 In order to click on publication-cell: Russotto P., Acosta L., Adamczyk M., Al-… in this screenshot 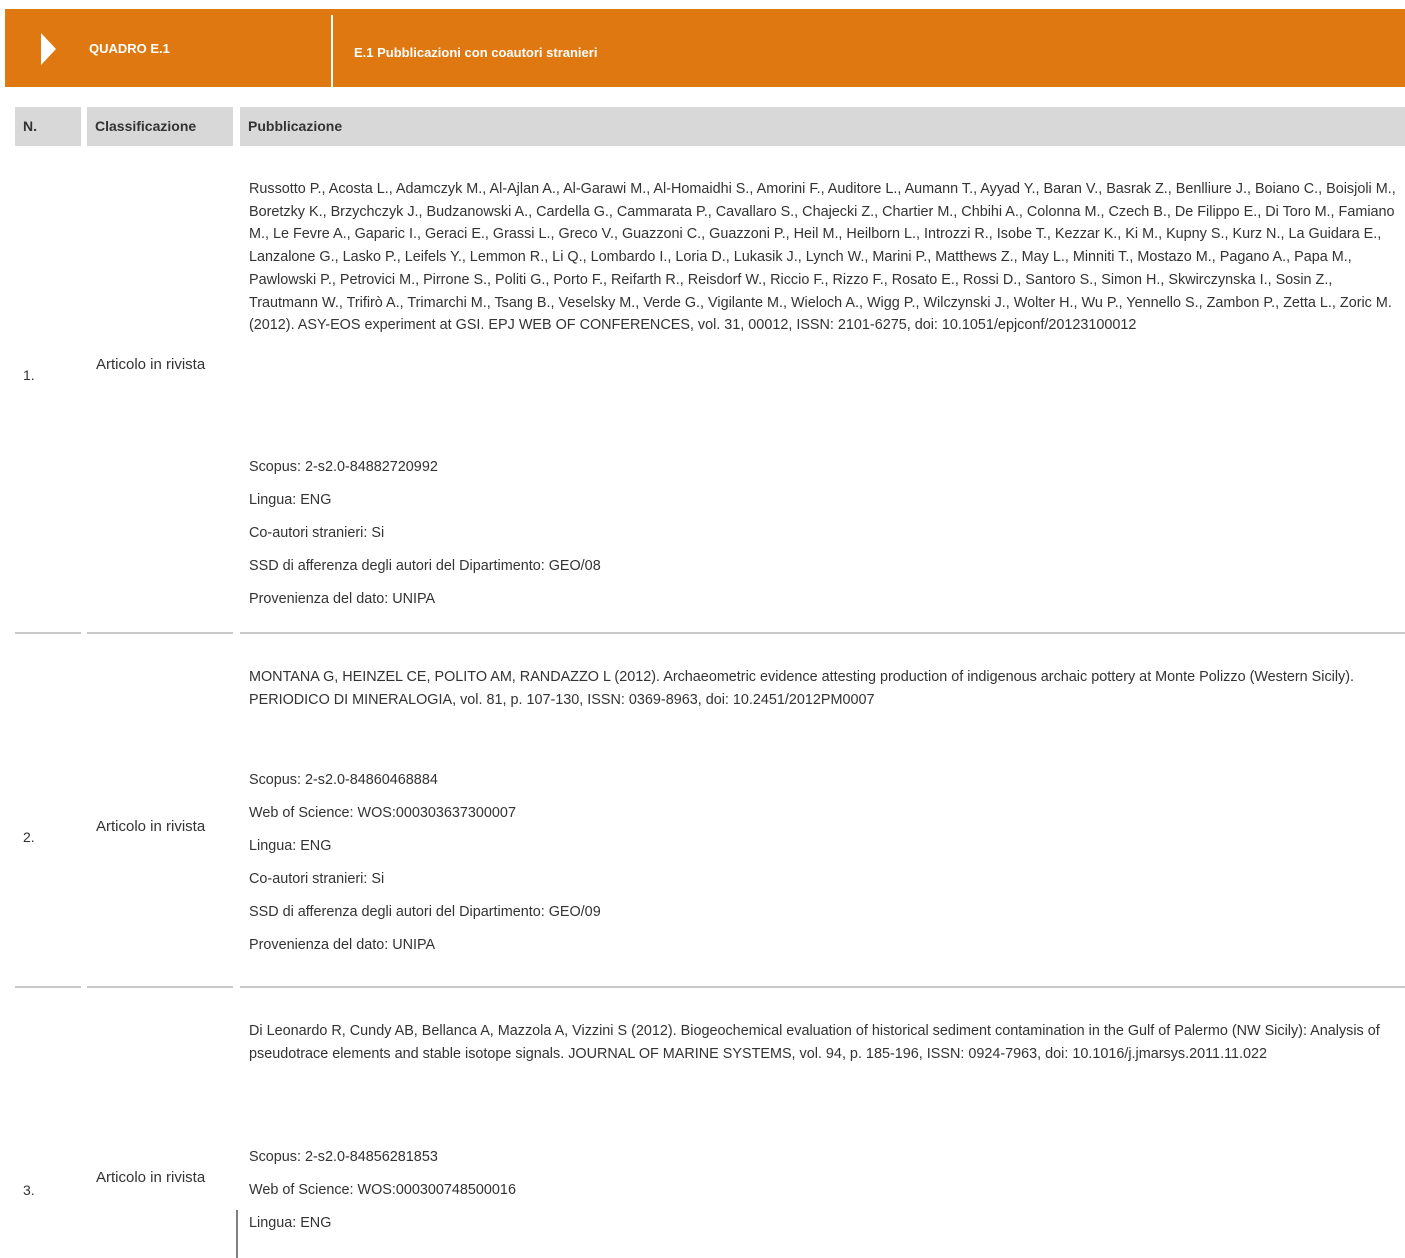, I will do `click(827, 257)`.